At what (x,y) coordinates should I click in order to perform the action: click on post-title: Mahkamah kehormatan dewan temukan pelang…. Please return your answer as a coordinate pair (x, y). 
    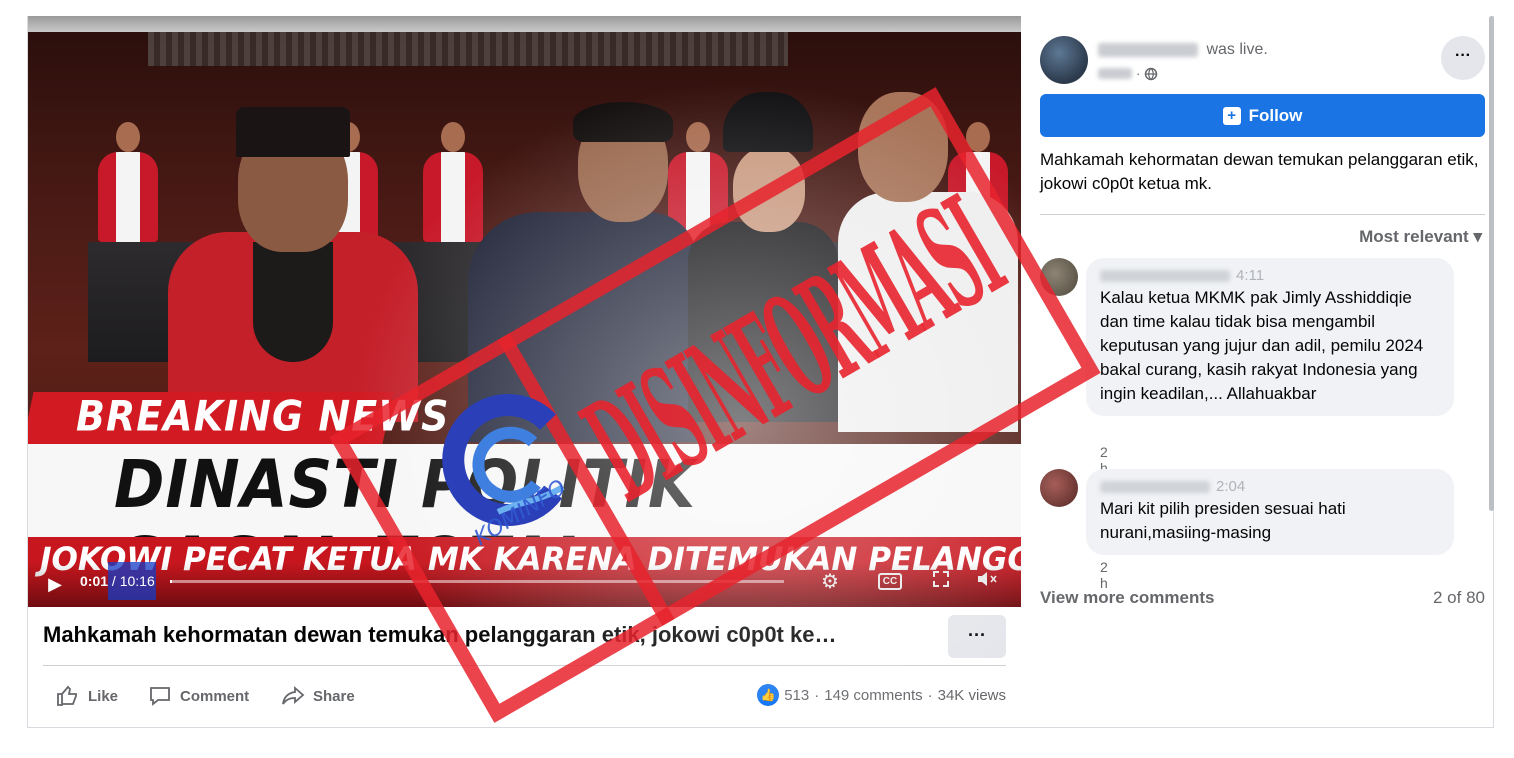
    Looking at the image, I should click on (440, 634).